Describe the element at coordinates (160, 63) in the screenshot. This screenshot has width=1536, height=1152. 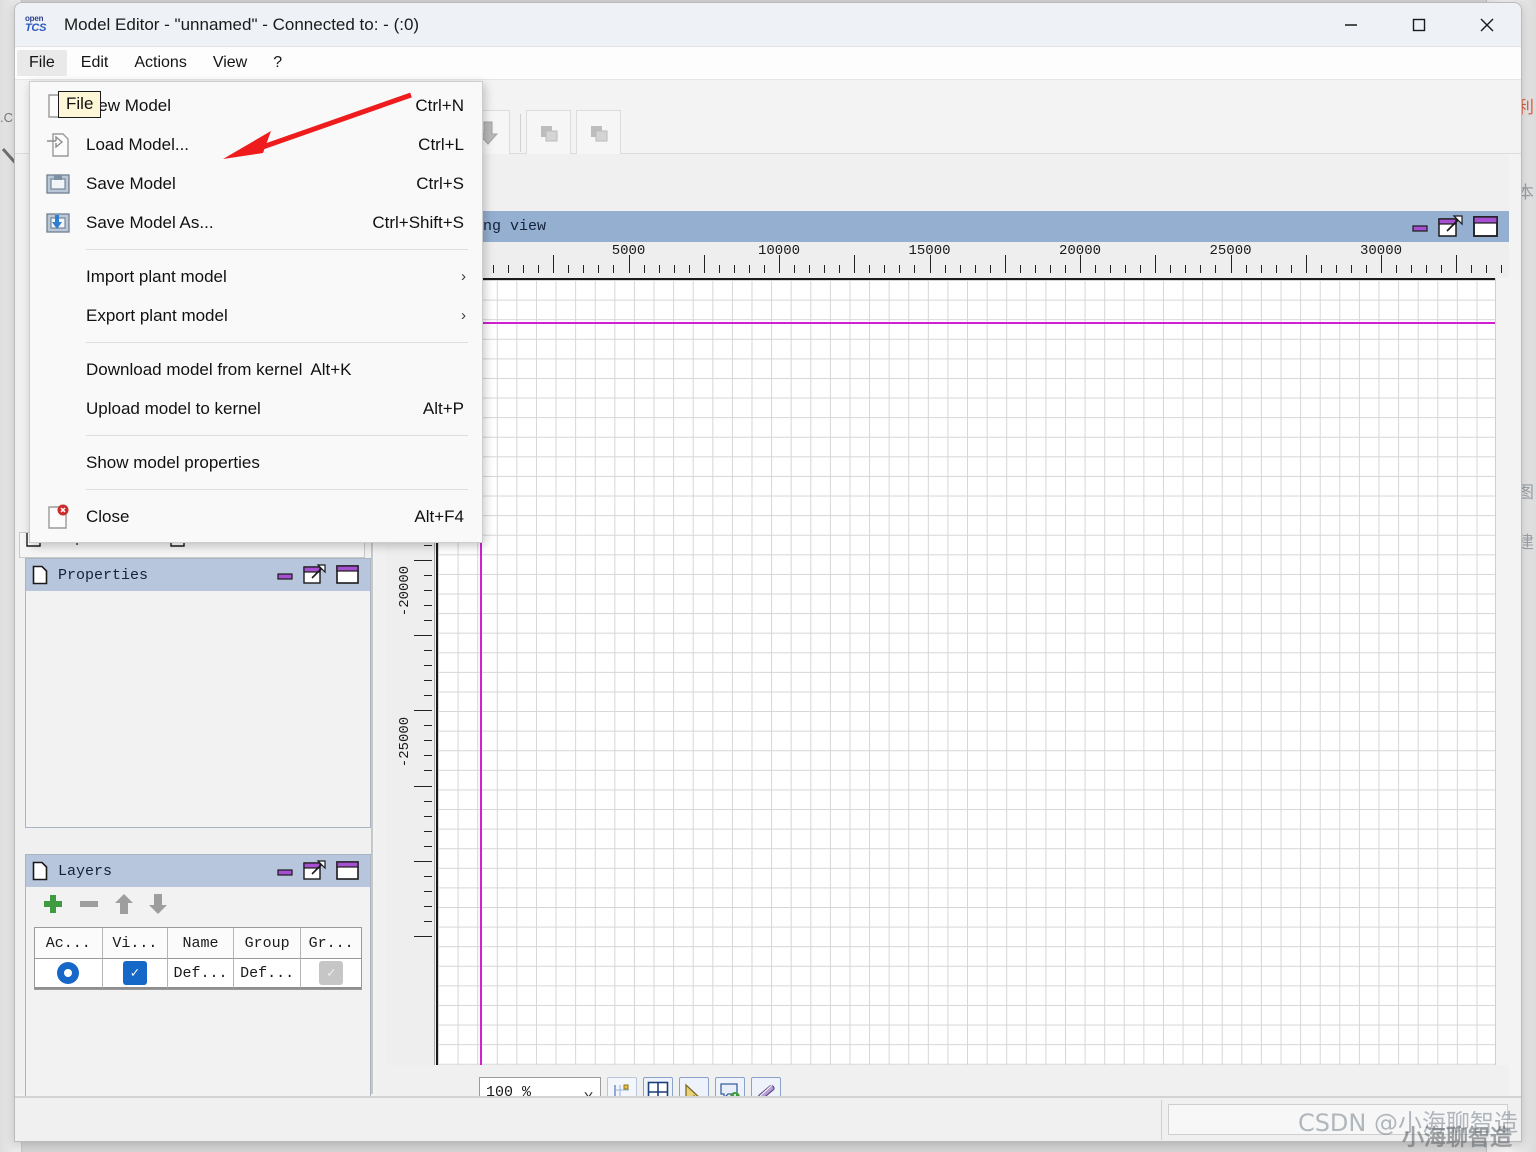
I see `menu-actions: Actions` at that location.